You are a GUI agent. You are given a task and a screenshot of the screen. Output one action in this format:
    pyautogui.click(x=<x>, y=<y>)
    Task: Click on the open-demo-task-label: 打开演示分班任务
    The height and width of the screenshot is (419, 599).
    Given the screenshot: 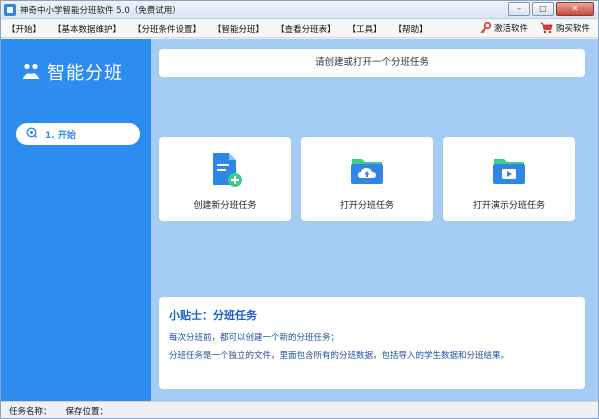 What is the action you would take?
    pyautogui.click(x=508, y=206)
    